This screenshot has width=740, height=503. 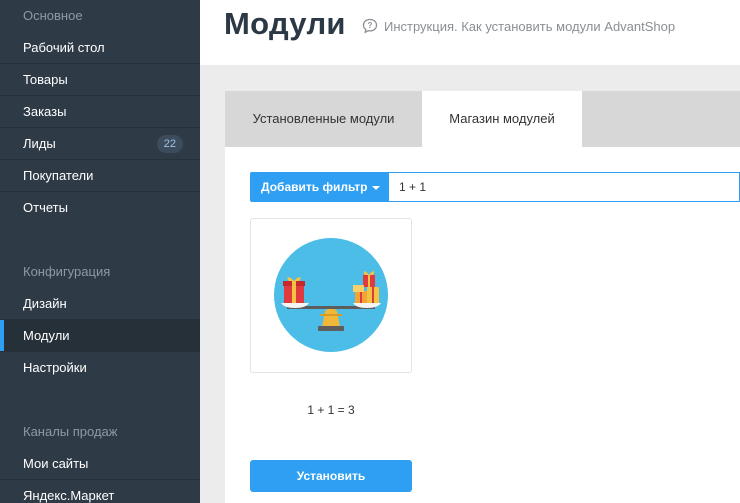 What do you see at coordinates (323, 119) in the screenshot?
I see `tab-installed-modules: Установленные модули` at bounding box center [323, 119].